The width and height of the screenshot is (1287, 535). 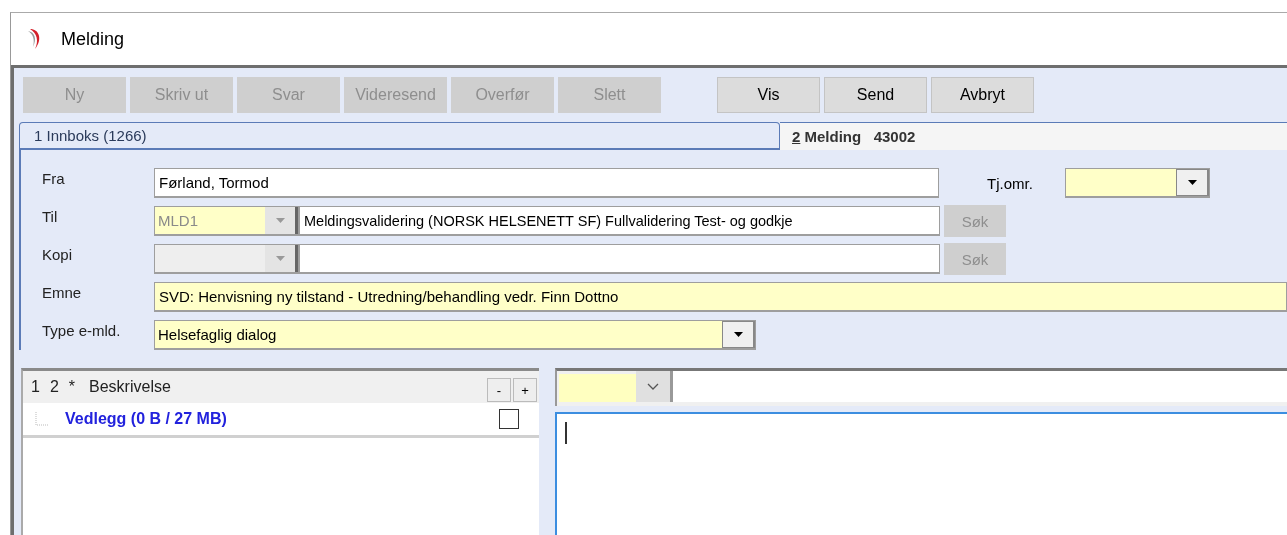 What do you see at coordinates (653, 386) in the screenshot?
I see `chevron-down-icon` at bounding box center [653, 386].